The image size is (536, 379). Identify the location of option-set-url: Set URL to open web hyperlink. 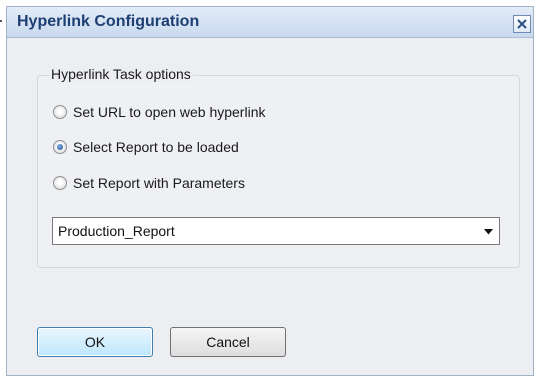
(159, 112).